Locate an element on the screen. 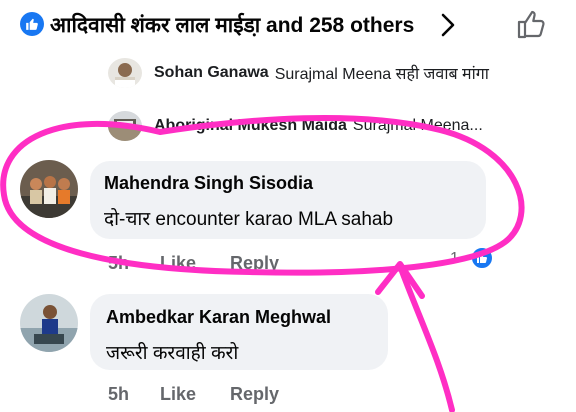 The width and height of the screenshot is (576, 412). comment-author-name: Ambedkar Karan Meghwal is located at coordinates (218, 317).